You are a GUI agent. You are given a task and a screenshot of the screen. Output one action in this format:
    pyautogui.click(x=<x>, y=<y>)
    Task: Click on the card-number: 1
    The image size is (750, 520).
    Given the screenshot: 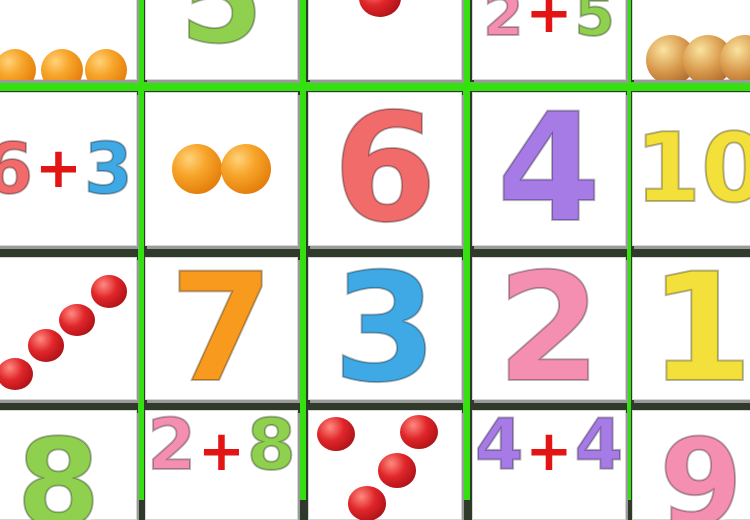 What is the action you would take?
    pyautogui.click(x=699, y=328)
    